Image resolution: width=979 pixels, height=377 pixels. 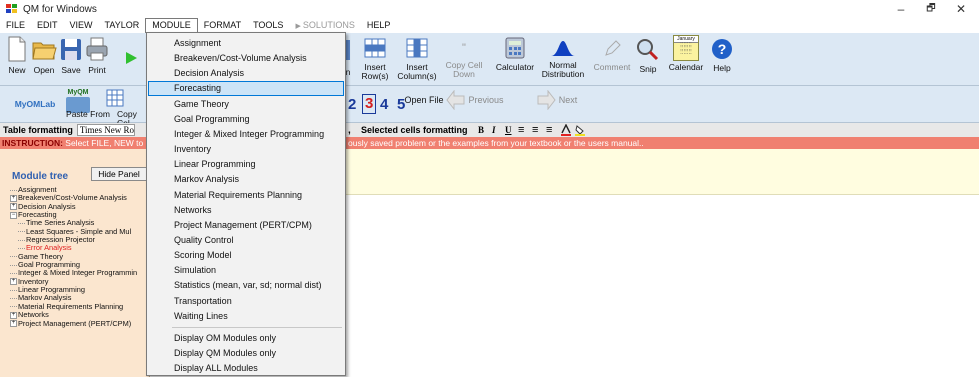 What do you see at coordinates (246, 210) in the screenshot?
I see `module-menu-item: Networks` at bounding box center [246, 210].